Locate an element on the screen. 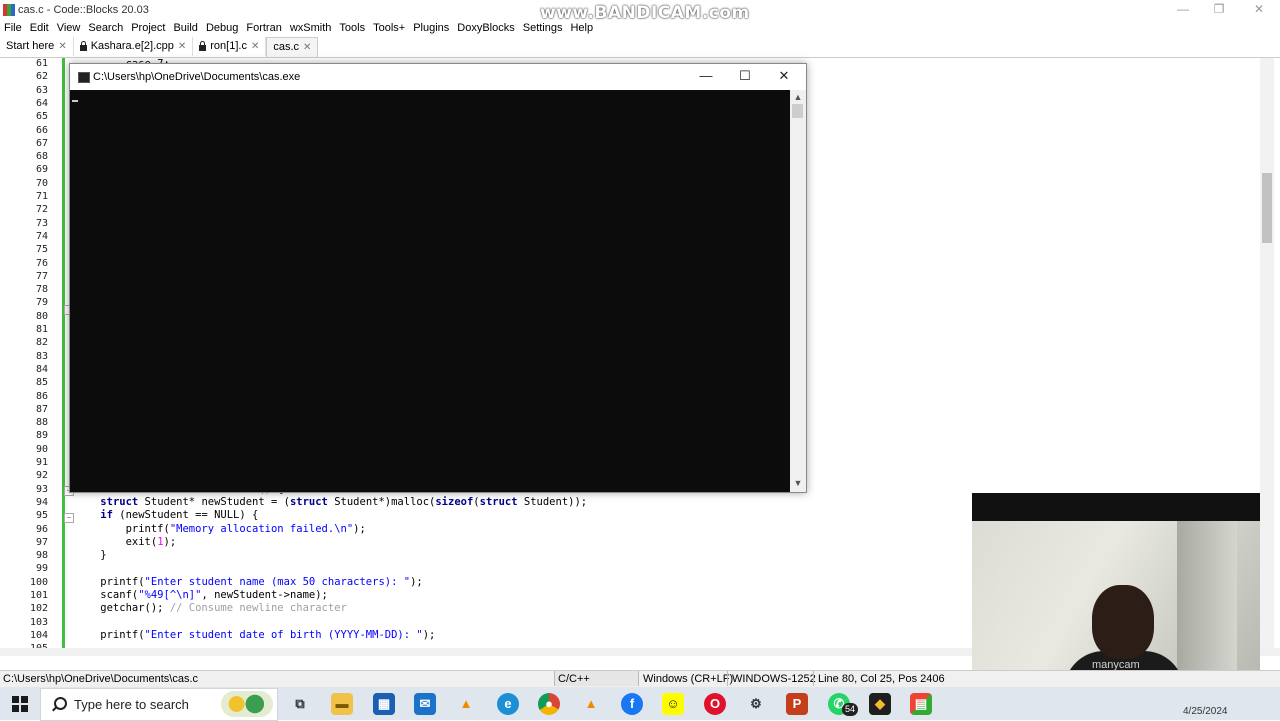  edge-icon: e is located at coordinates (508, 704).